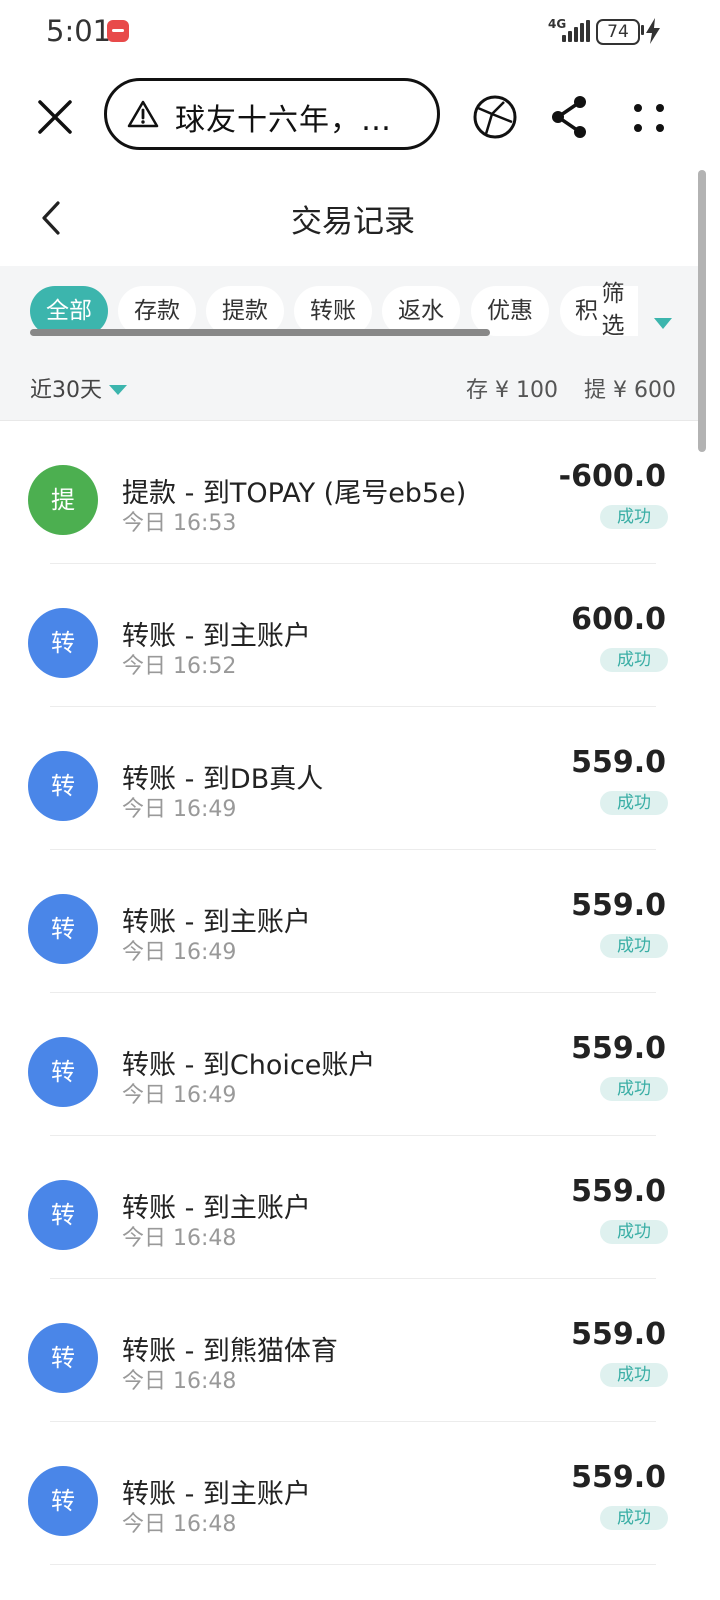 The height and width of the screenshot is (1600, 720). I want to click on status-time: 5:01, so click(79, 31).